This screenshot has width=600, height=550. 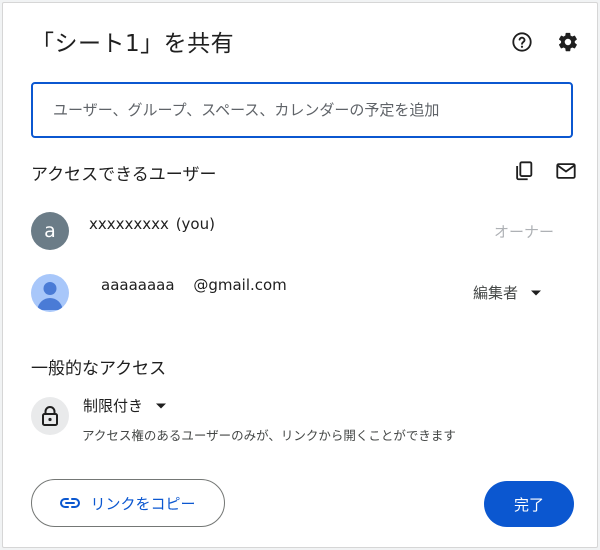 I want to click on avatar: a, so click(x=50, y=231).